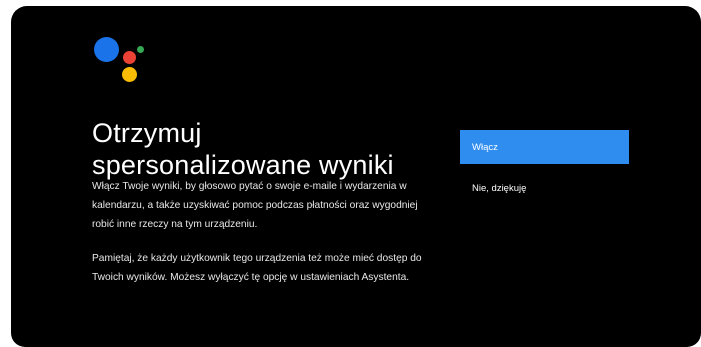  Describe the element at coordinates (147, 133) in the screenshot. I see `page-title-line1: Otrzymuj` at that location.